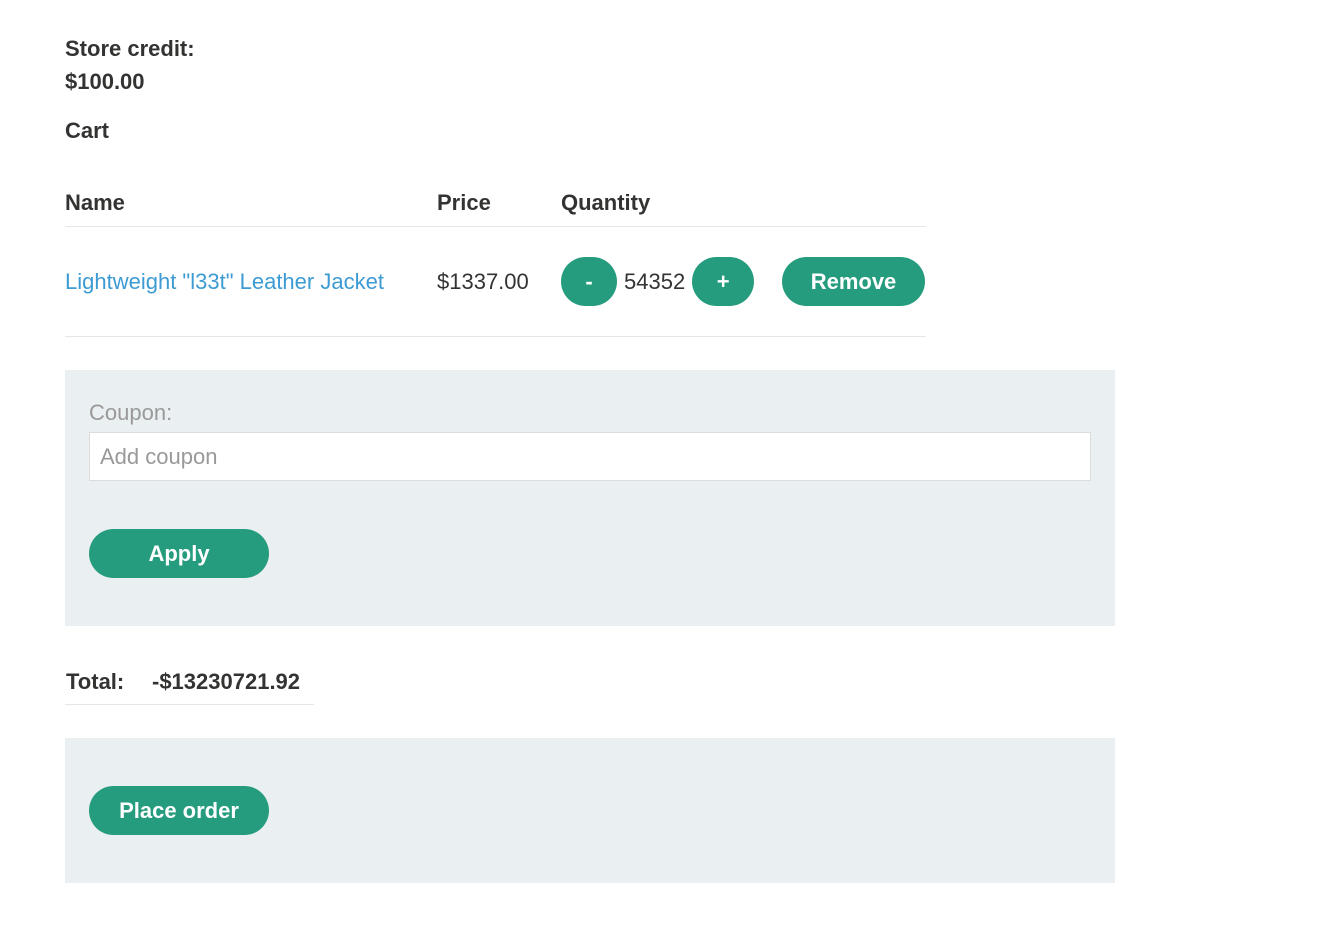 The height and width of the screenshot is (942, 1333). I want to click on coupon-input, so click(590, 456).